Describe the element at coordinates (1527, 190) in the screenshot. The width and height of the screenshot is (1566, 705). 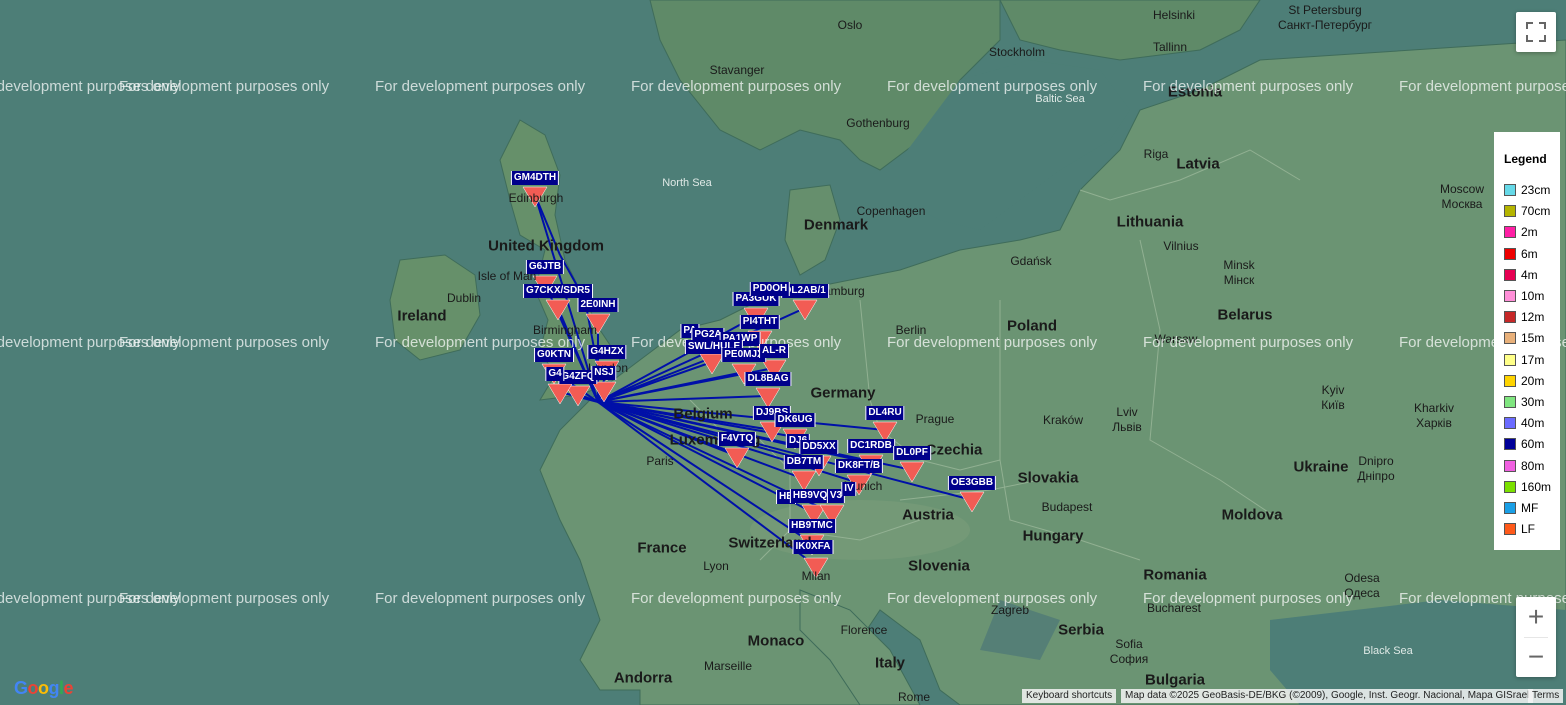
I see `legend-item: 23cm` at that location.